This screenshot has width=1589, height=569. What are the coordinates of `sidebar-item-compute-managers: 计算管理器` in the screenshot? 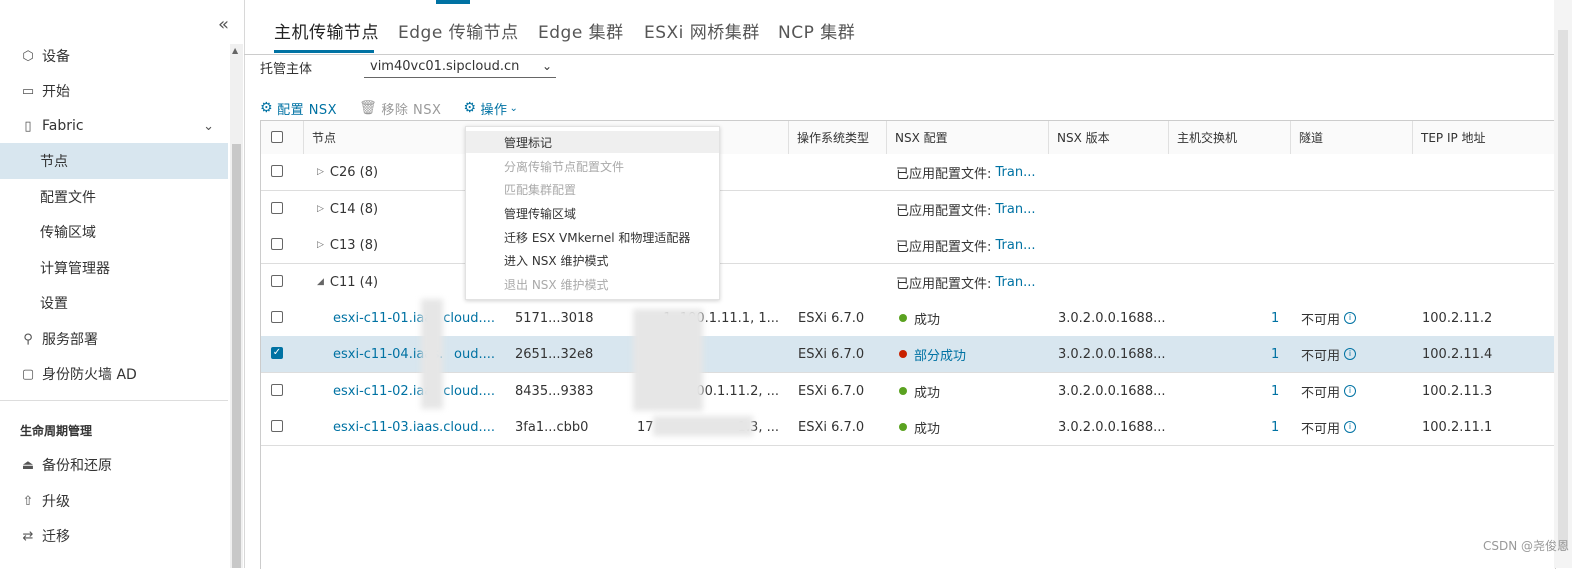 It's located at (114, 268).